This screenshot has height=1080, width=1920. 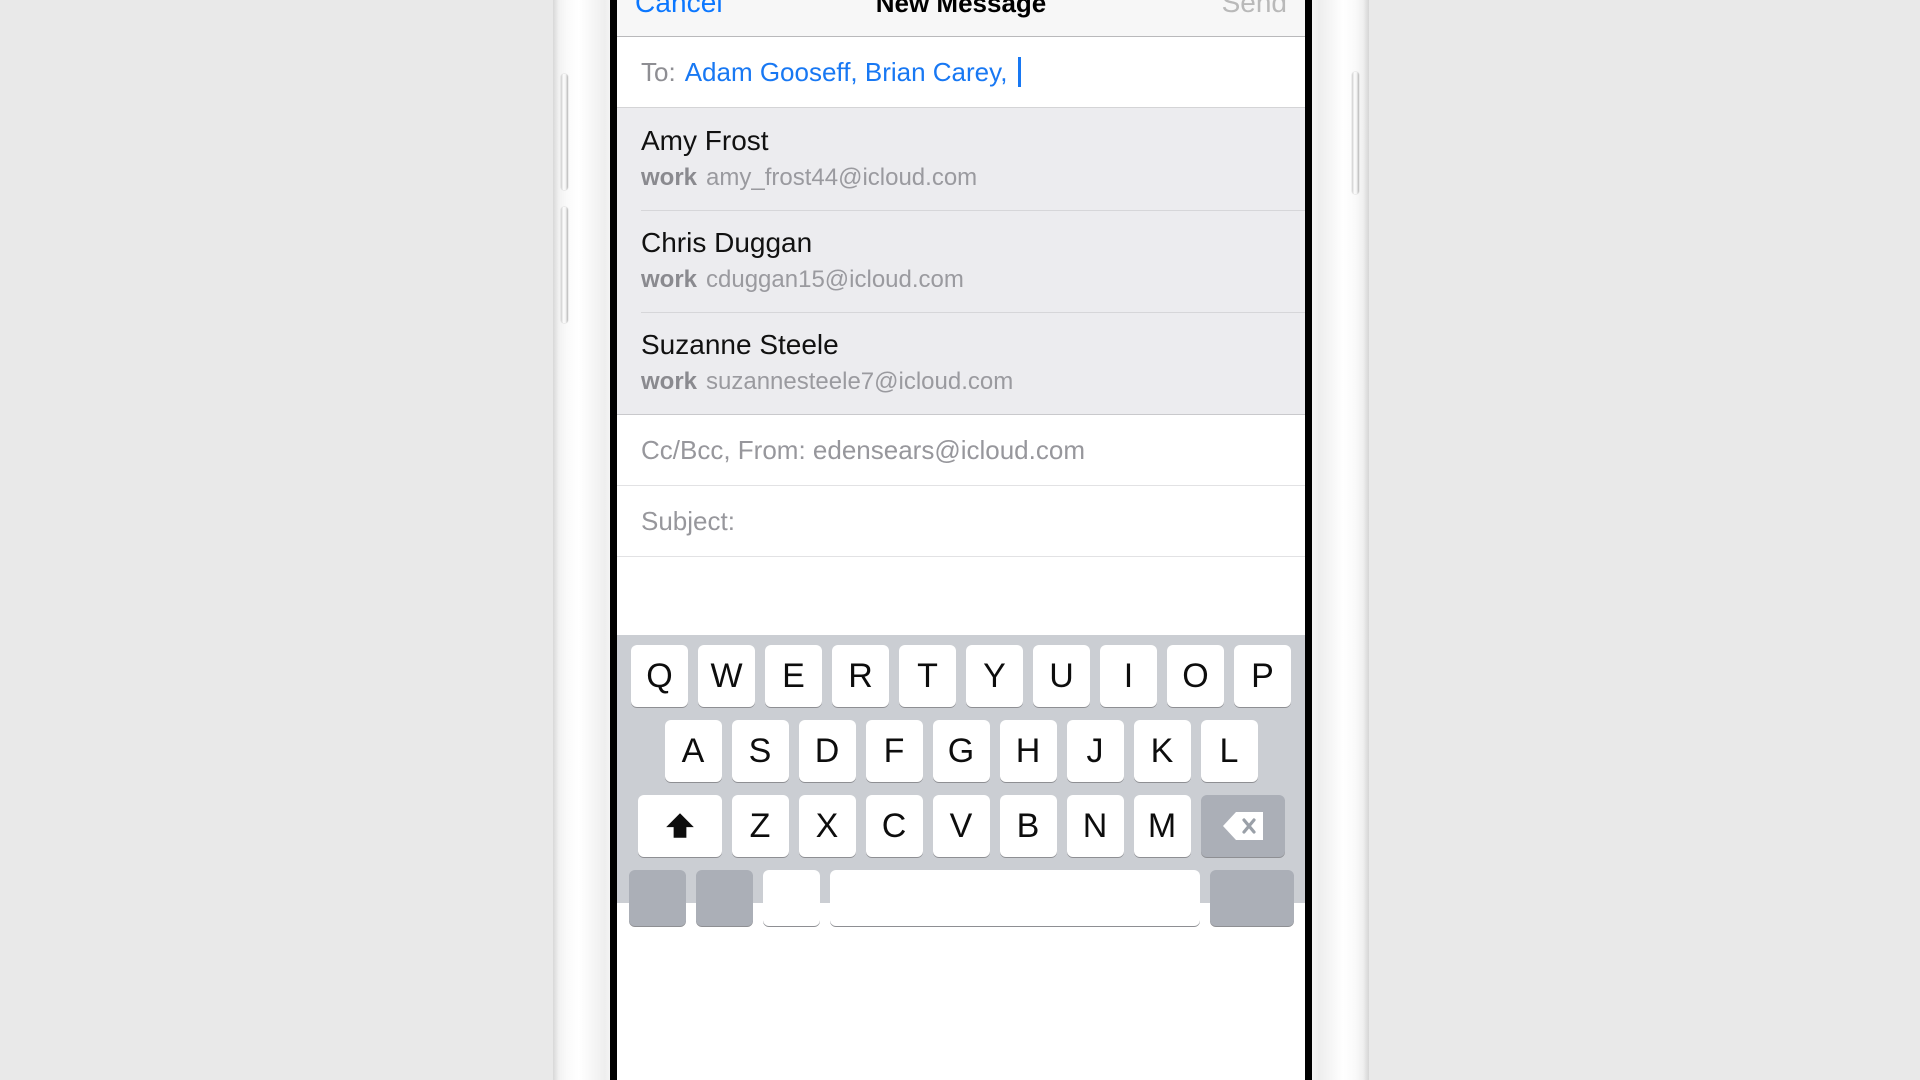 I want to click on navigation-bar: Cancel New Message Send, so click(x=961, y=18).